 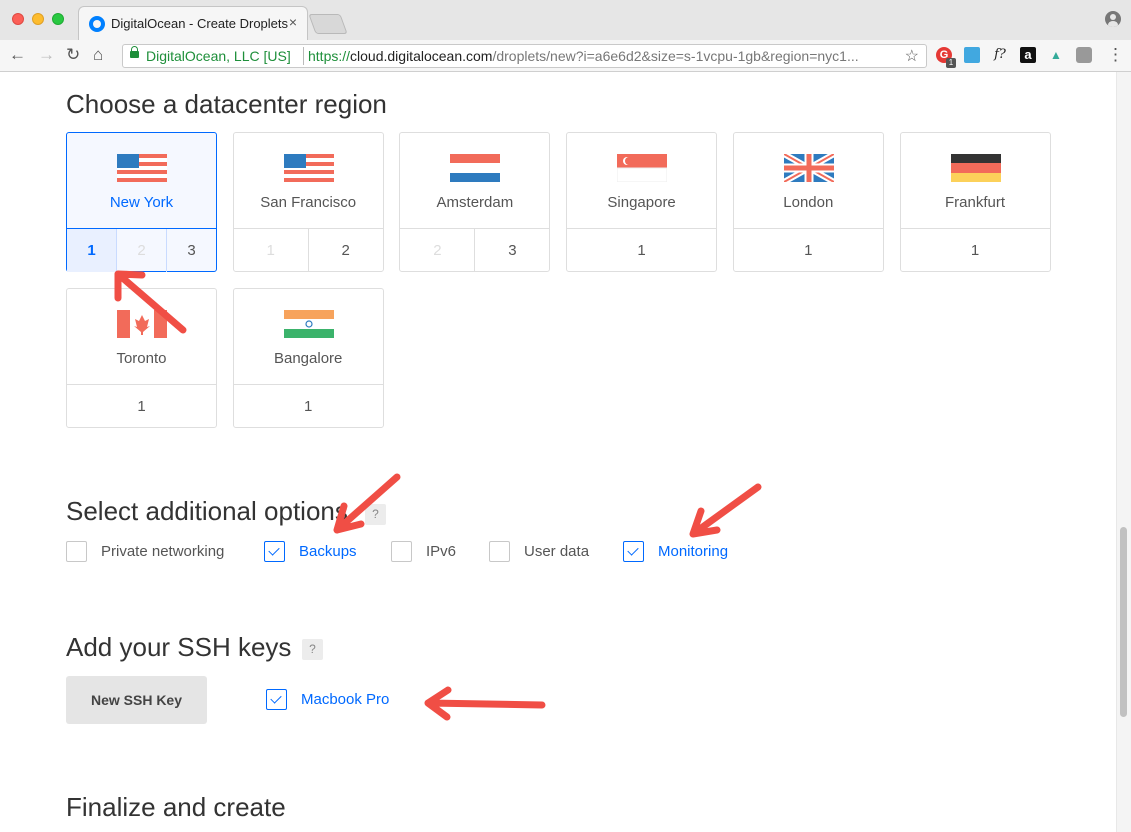 I want to click on back-arrow-icon: ←, so click(x=17, y=55).